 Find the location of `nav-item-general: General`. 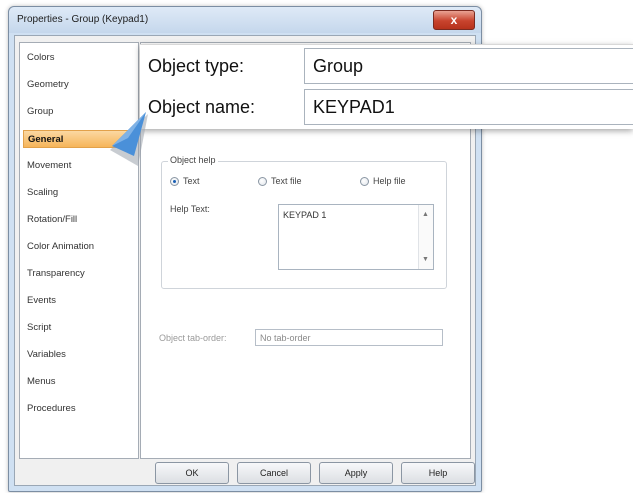

nav-item-general: General is located at coordinates (79, 139).